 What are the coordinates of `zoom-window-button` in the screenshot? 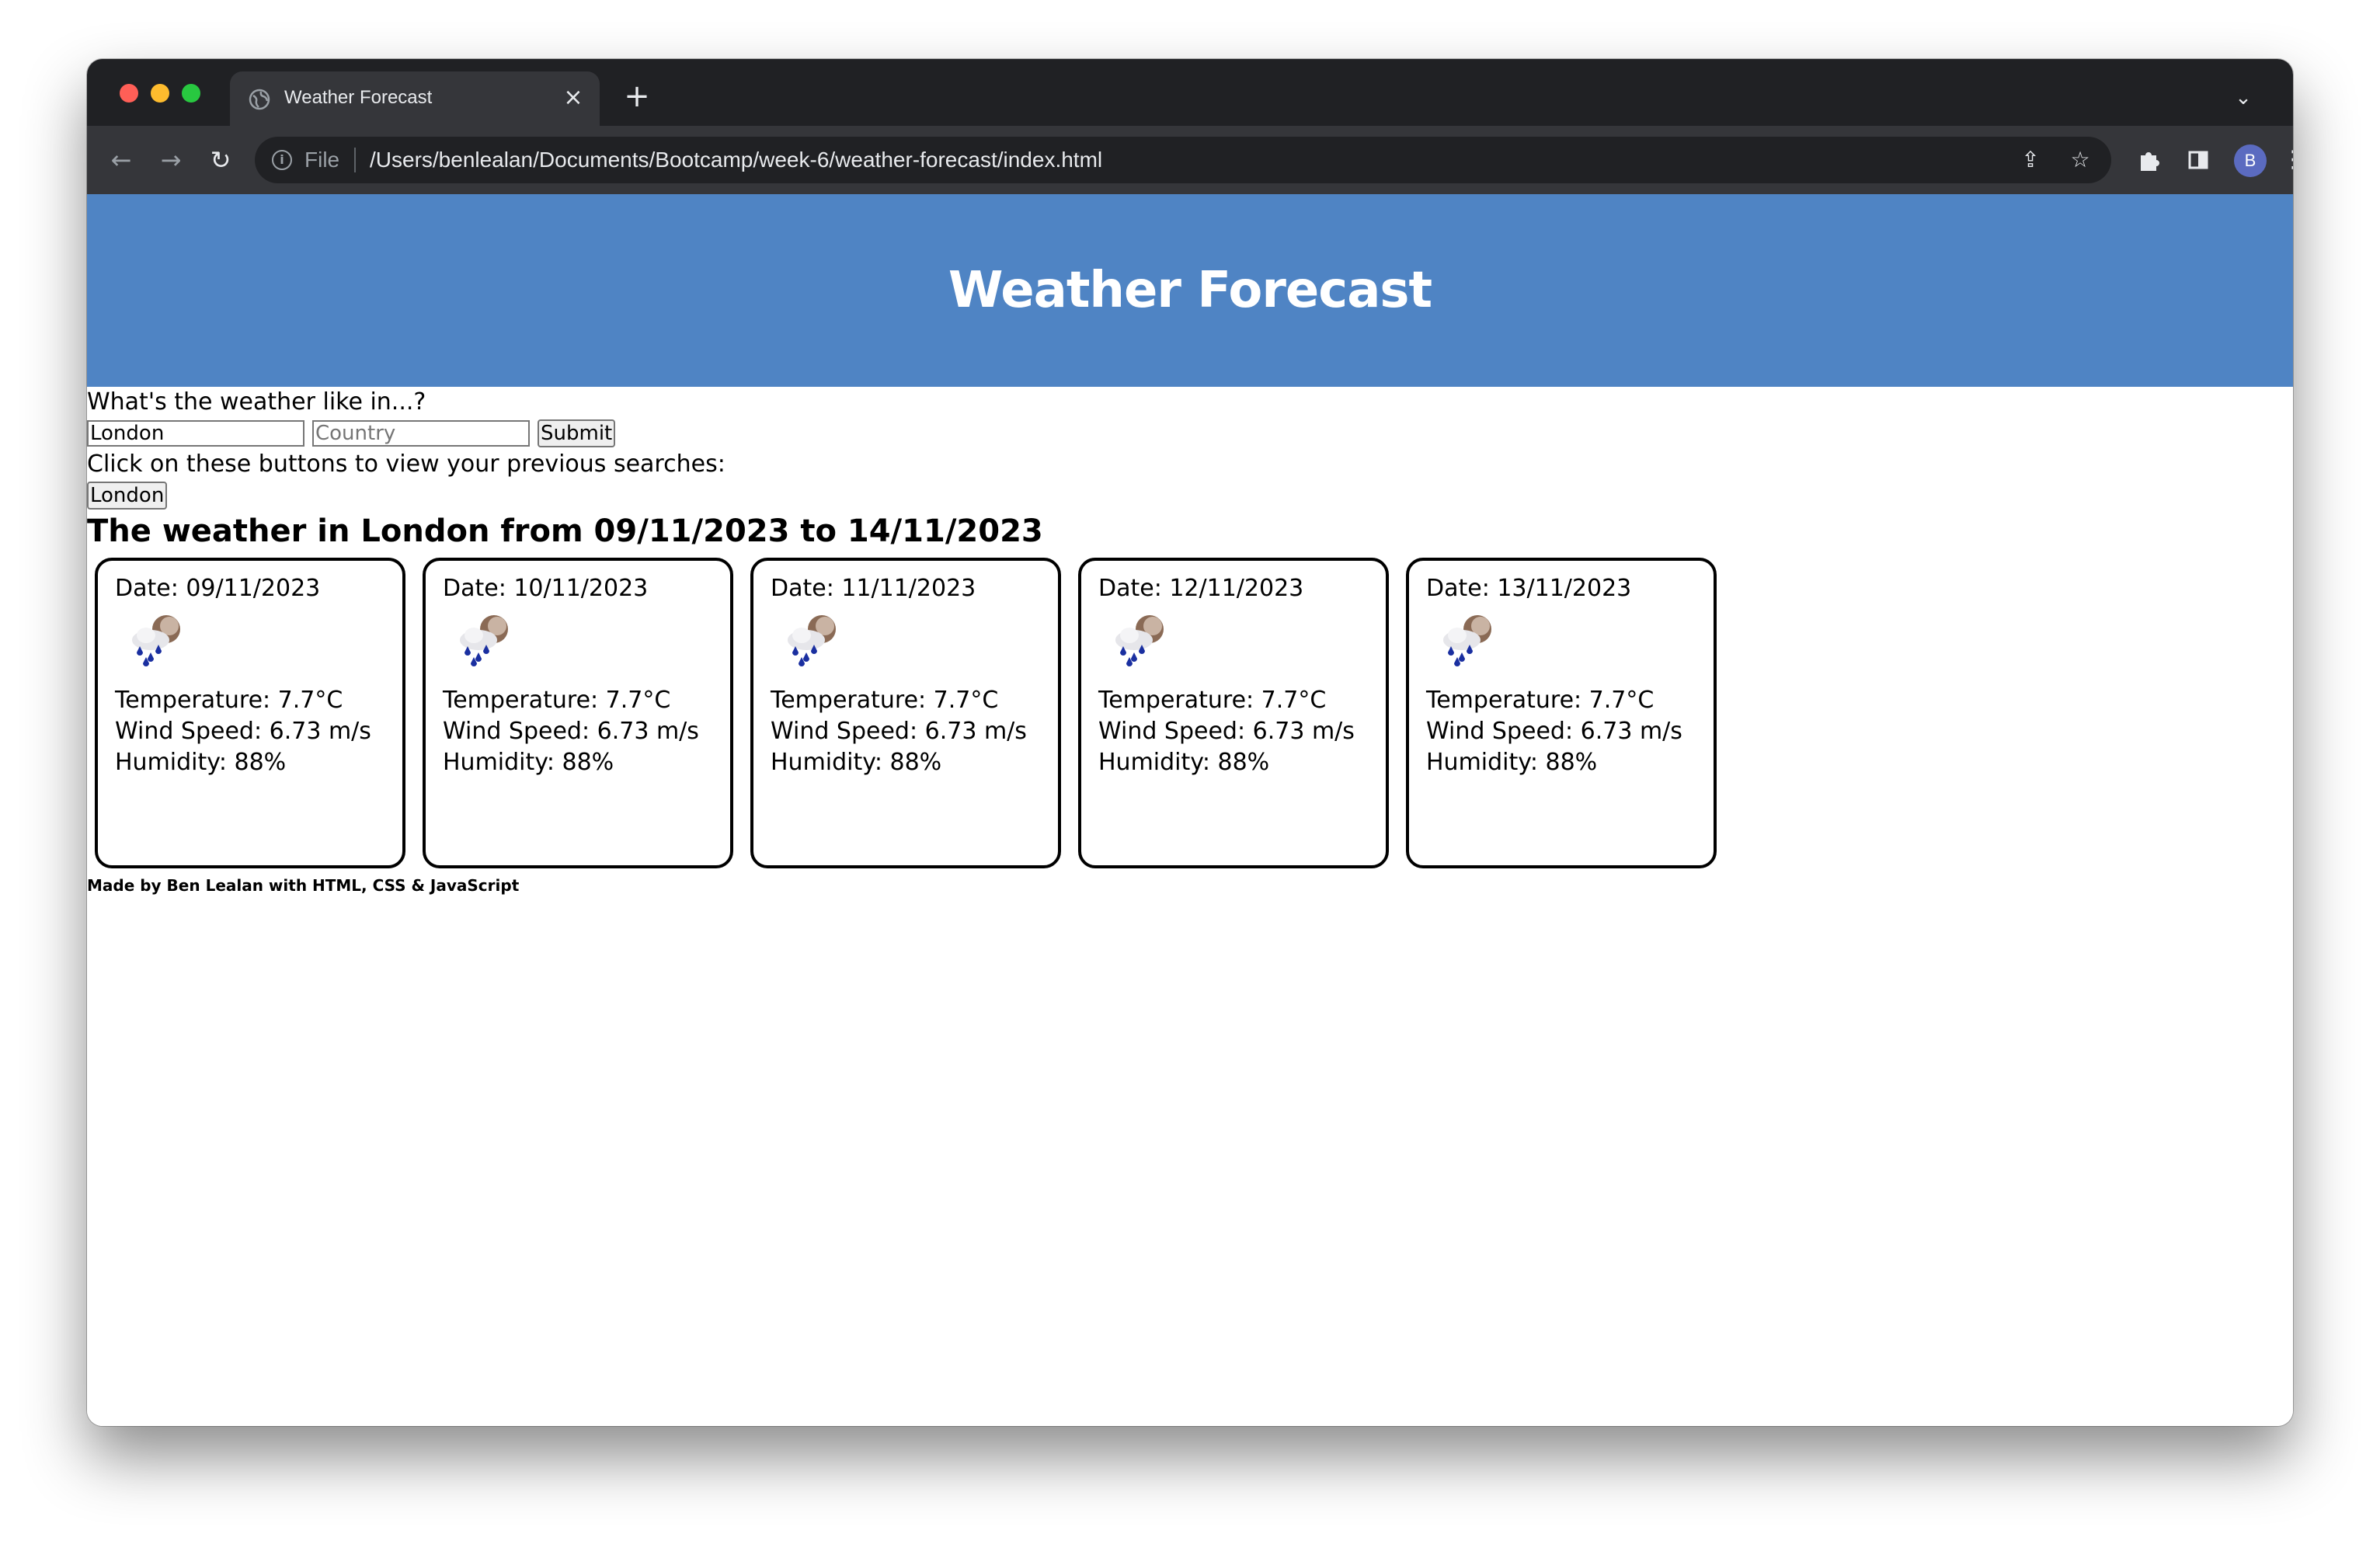 It's located at (191, 93).